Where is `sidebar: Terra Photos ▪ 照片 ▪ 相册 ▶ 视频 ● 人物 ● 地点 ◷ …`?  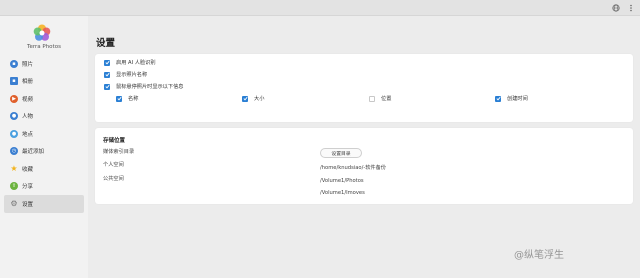 sidebar: Terra Photos ▪ 照片 ▪ 相册 ▶ 视频 ● 人物 ● 地点 ◷ … is located at coordinates (44, 147).